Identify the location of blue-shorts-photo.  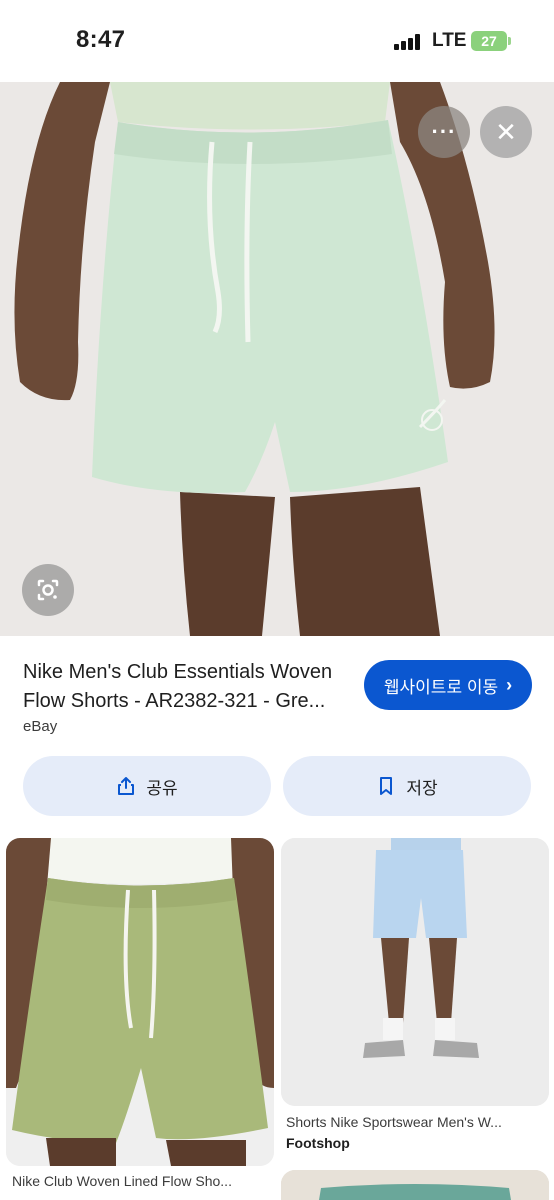
(415, 972).